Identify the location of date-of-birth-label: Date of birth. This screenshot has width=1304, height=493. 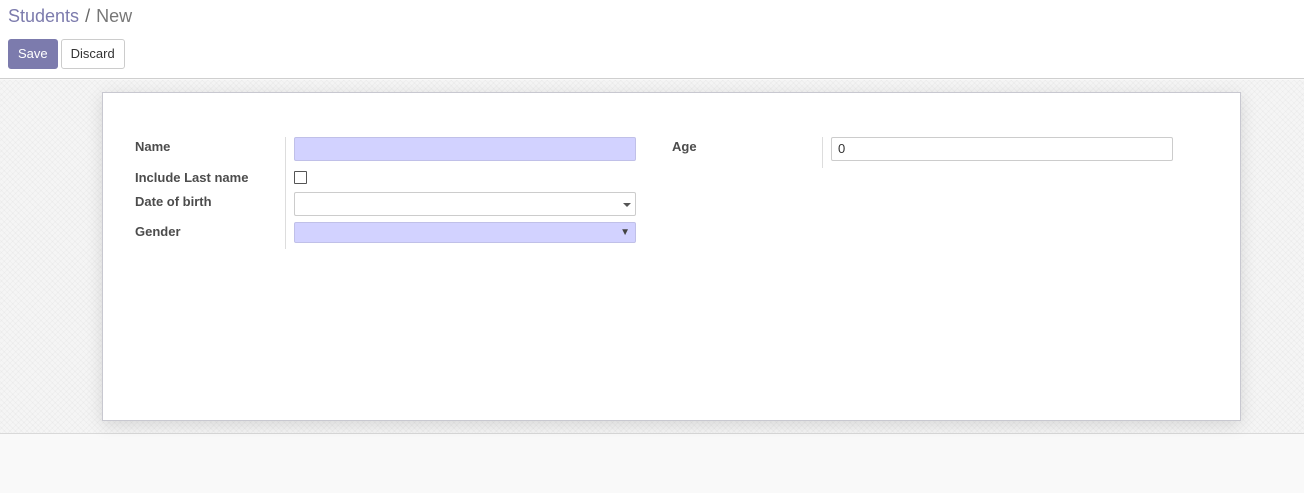
(173, 201).